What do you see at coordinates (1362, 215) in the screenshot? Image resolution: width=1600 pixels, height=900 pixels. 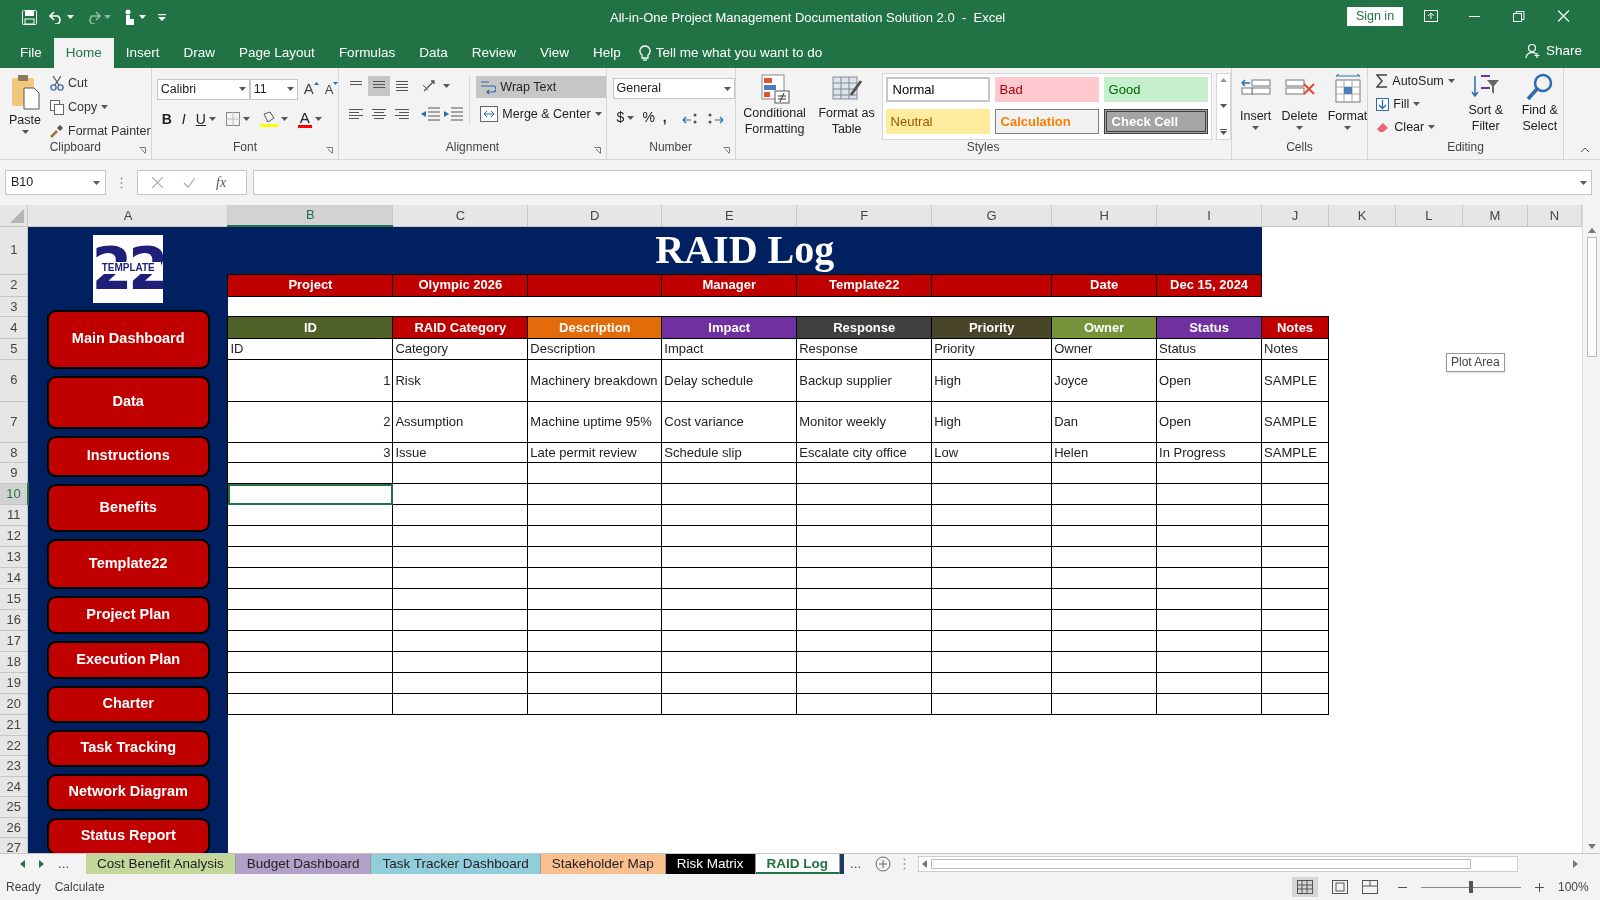 I see `column-header: K` at bounding box center [1362, 215].